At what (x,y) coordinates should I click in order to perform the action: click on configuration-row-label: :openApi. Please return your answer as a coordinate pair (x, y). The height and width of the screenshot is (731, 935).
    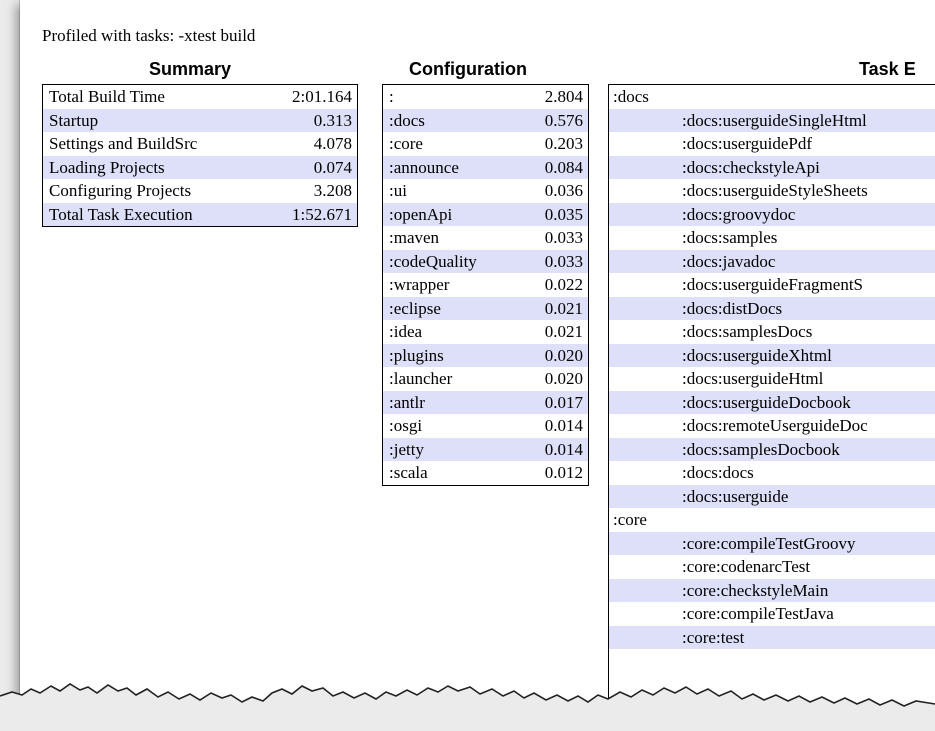
    Looking at the image, I should click on (421, 214).